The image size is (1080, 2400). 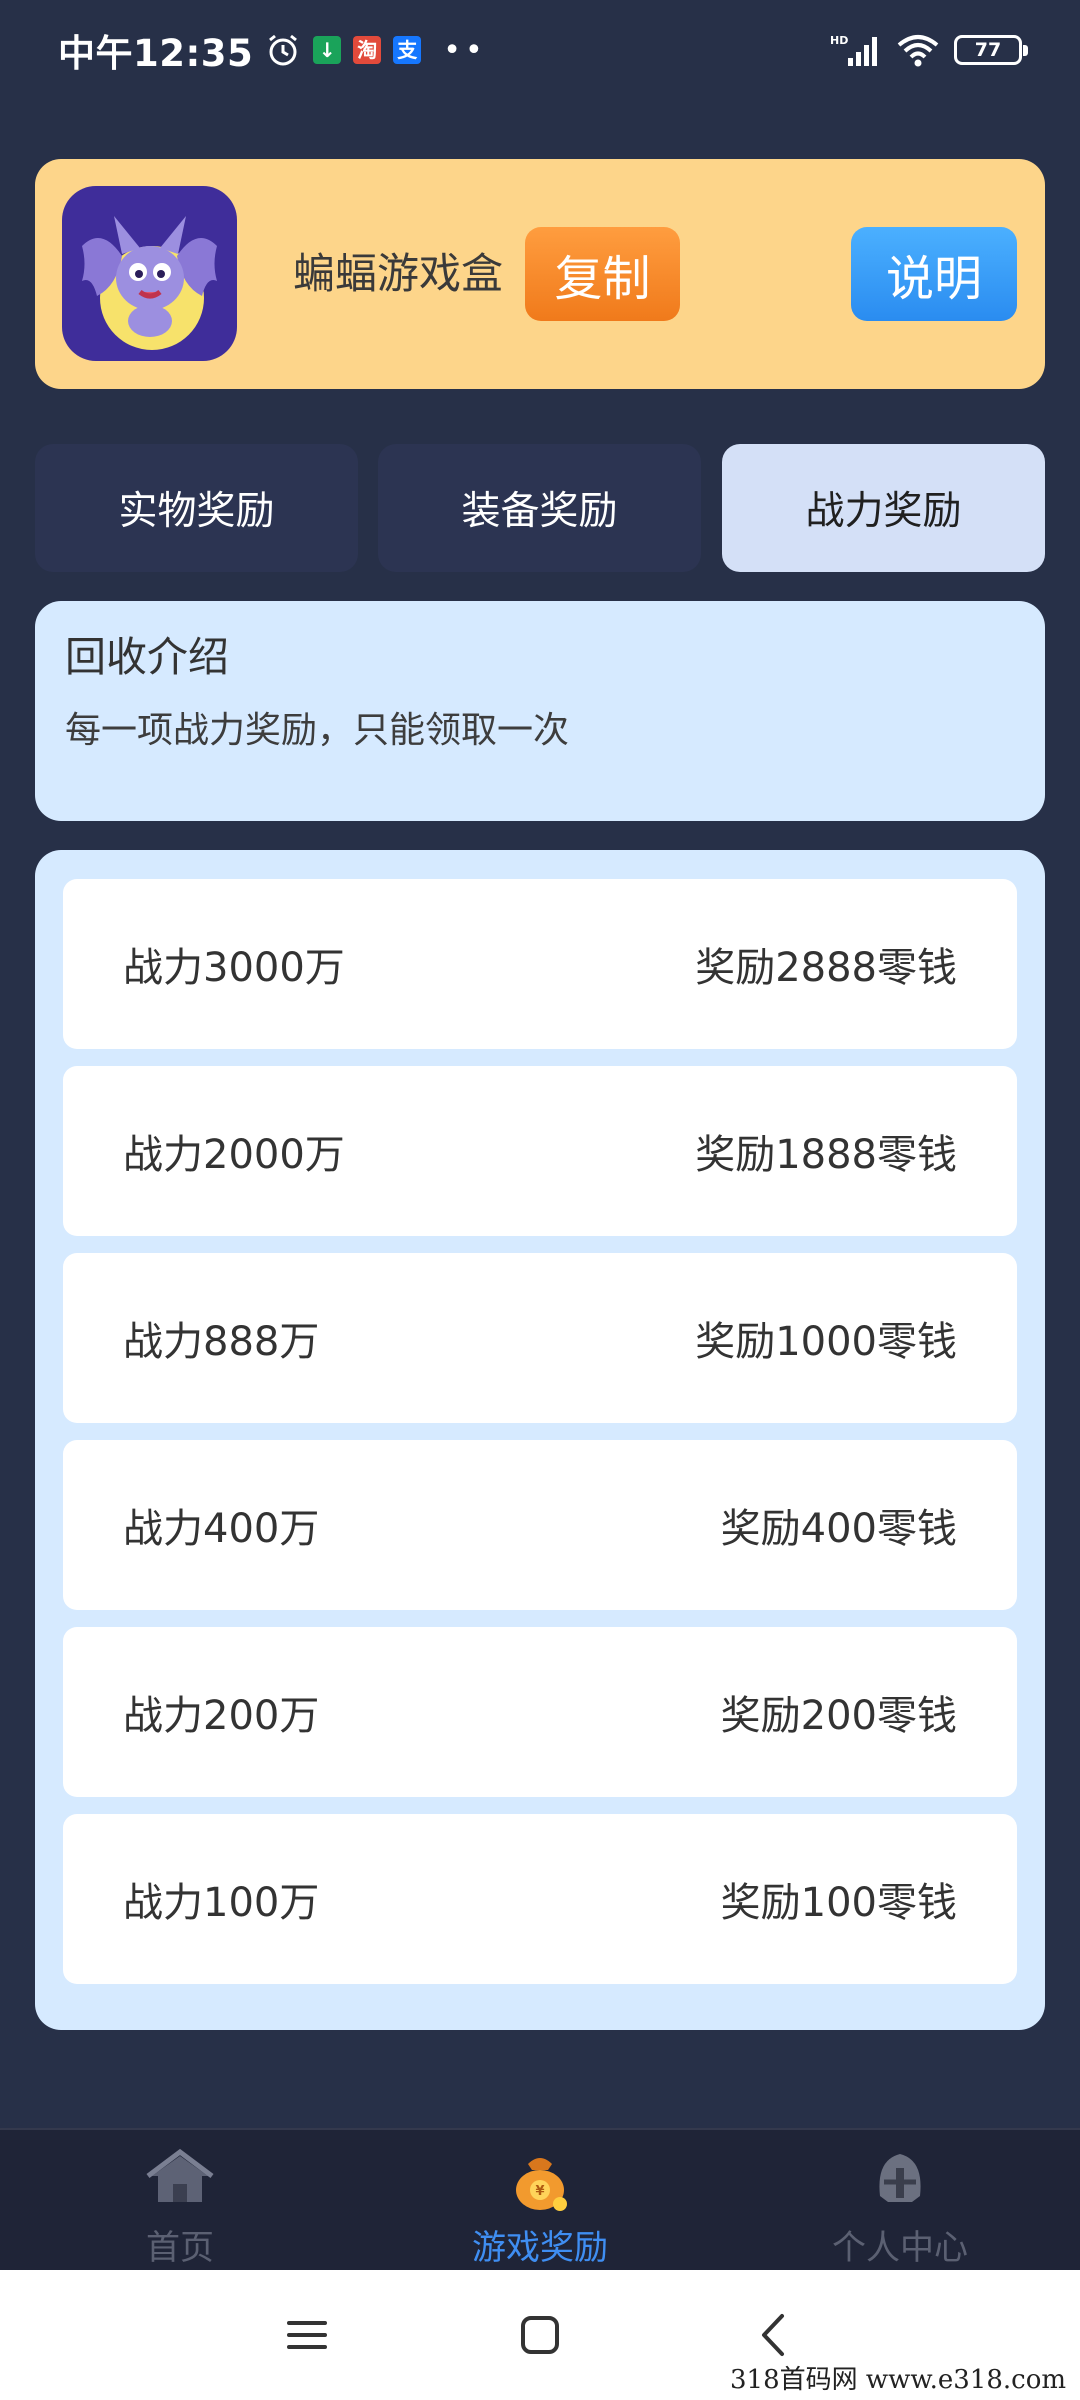 I want to click on back-icon, so click(x=775, y=2335).